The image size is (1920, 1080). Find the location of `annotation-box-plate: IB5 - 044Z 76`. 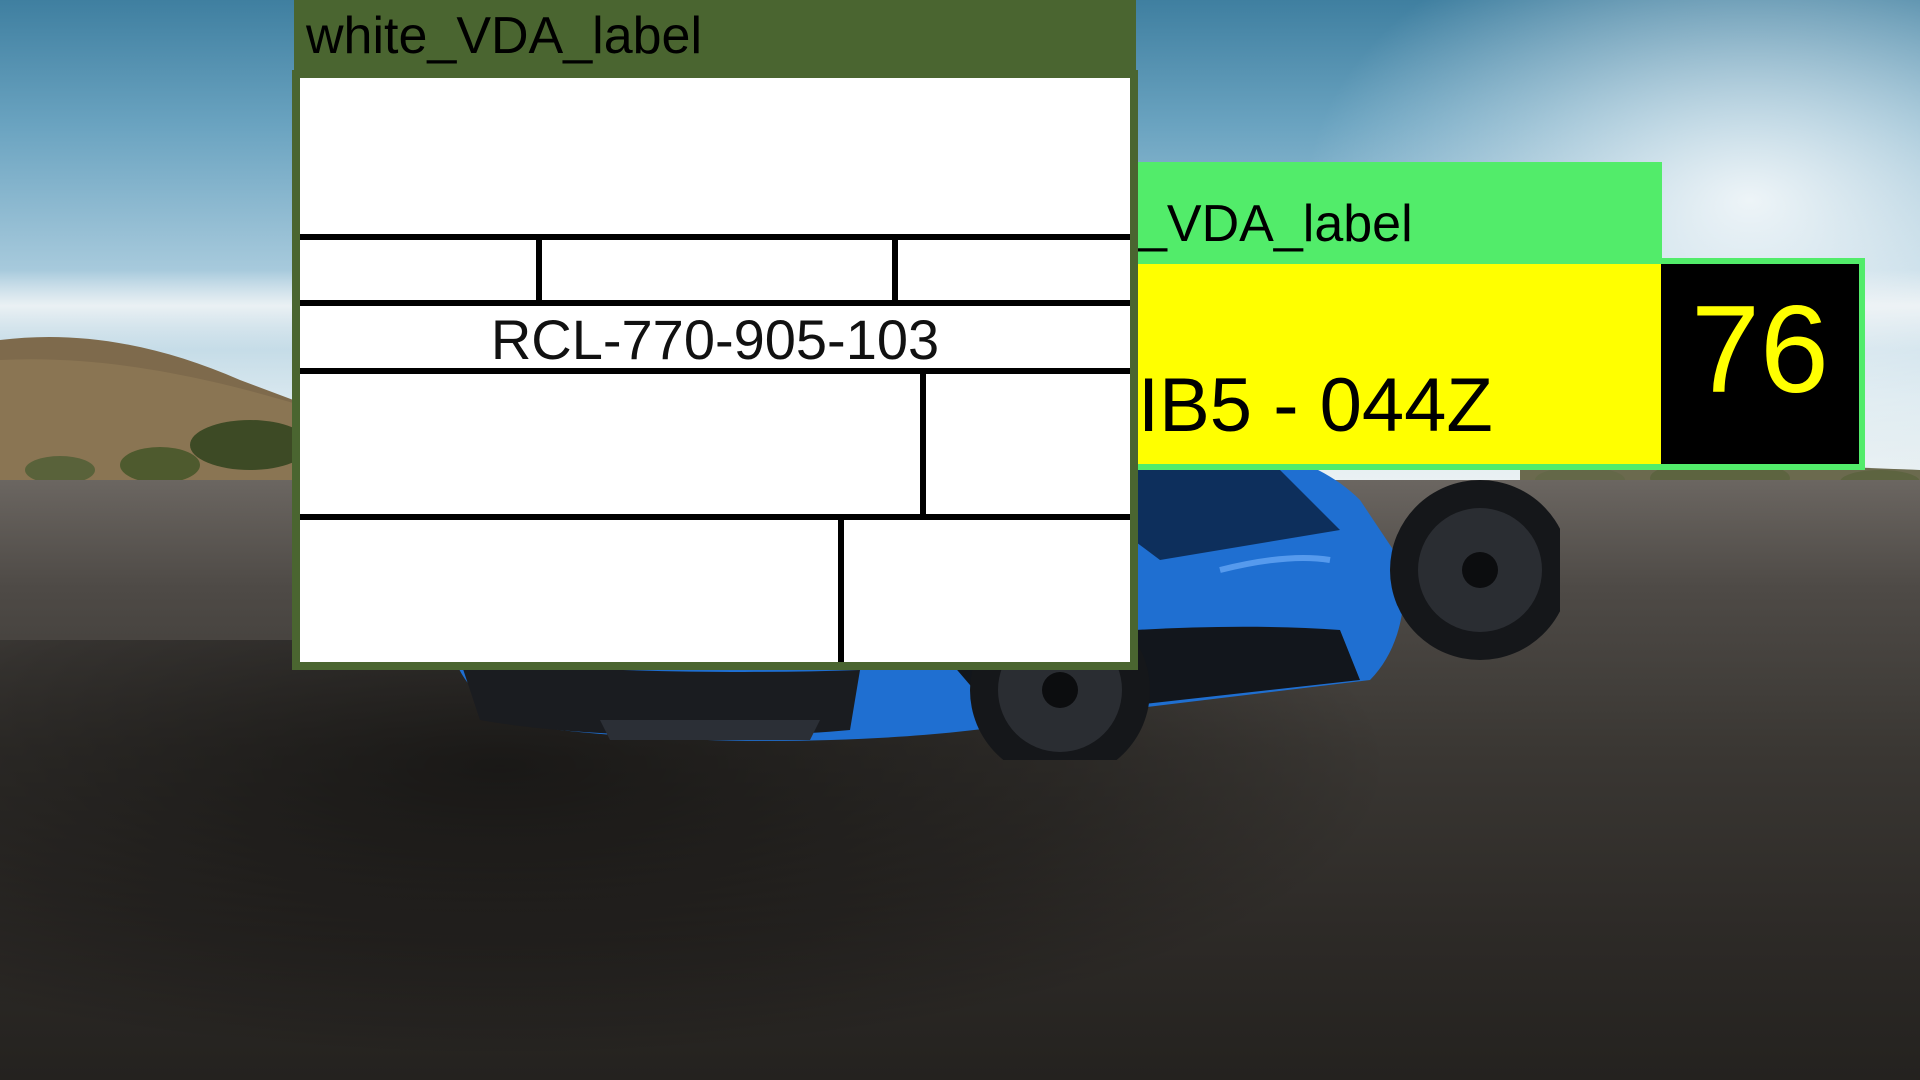

annotation-box-plate: IB5 - 044Z 76 is located at coordinates (1501, 364).